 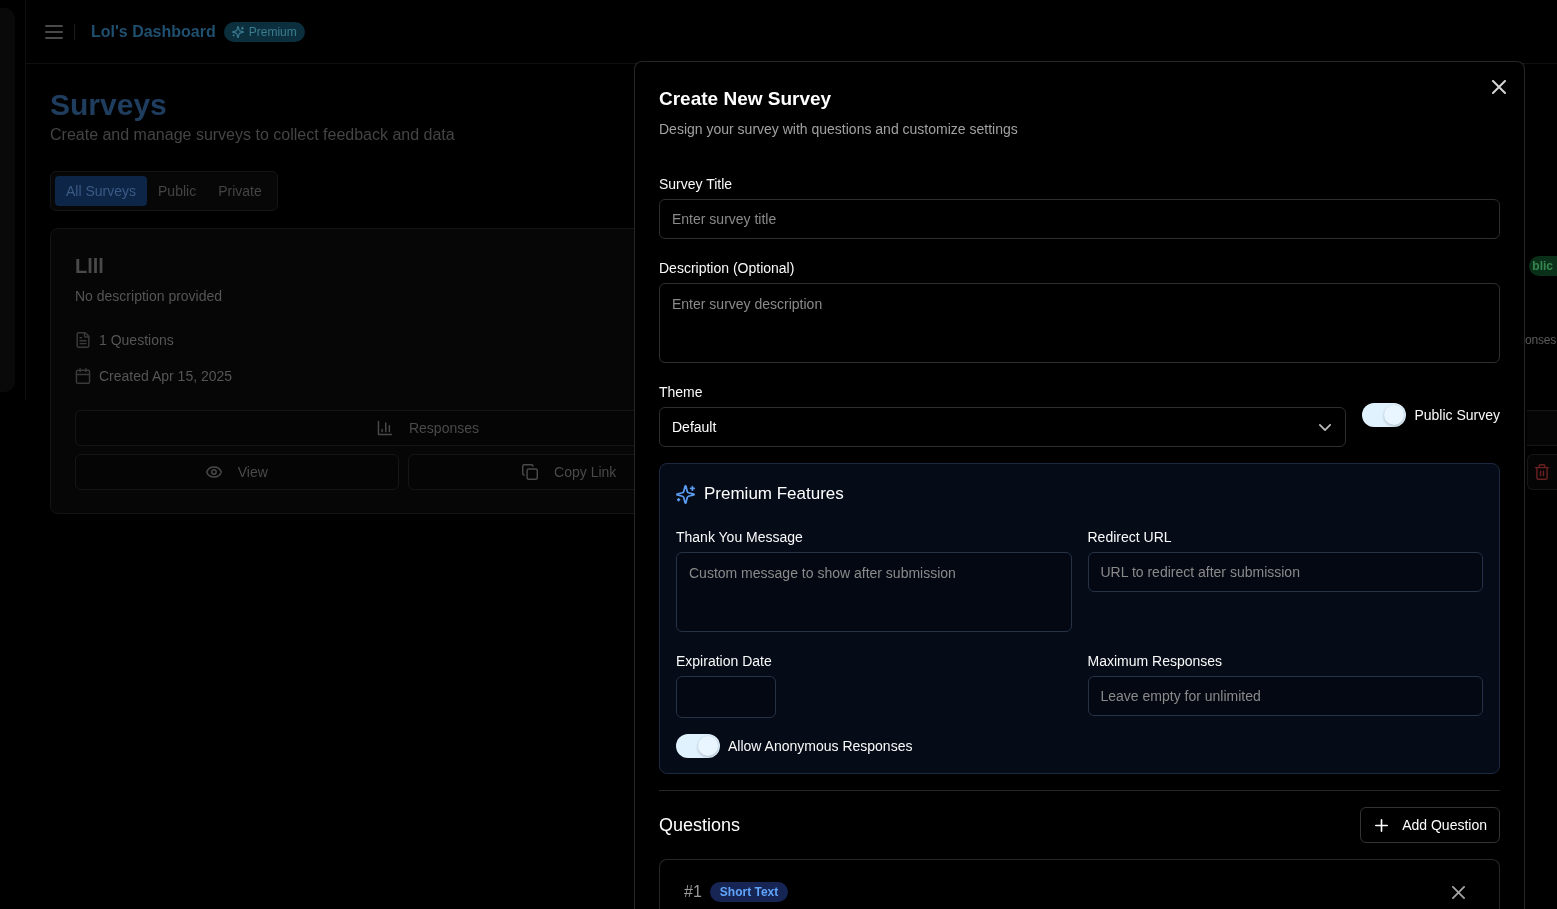 What do you see at coordinates (1129, 537) in the screenshot?
I see `field-label: Redirect URL` at bounding box center [1129, 537].